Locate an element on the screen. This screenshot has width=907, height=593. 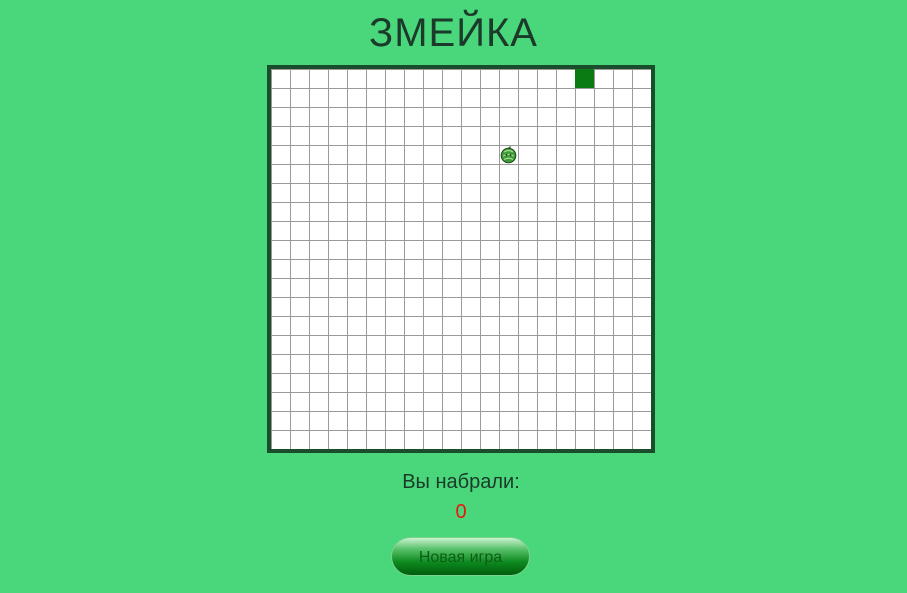
game-title: ЗМЕЙКА is located at coordinates (453, 33).